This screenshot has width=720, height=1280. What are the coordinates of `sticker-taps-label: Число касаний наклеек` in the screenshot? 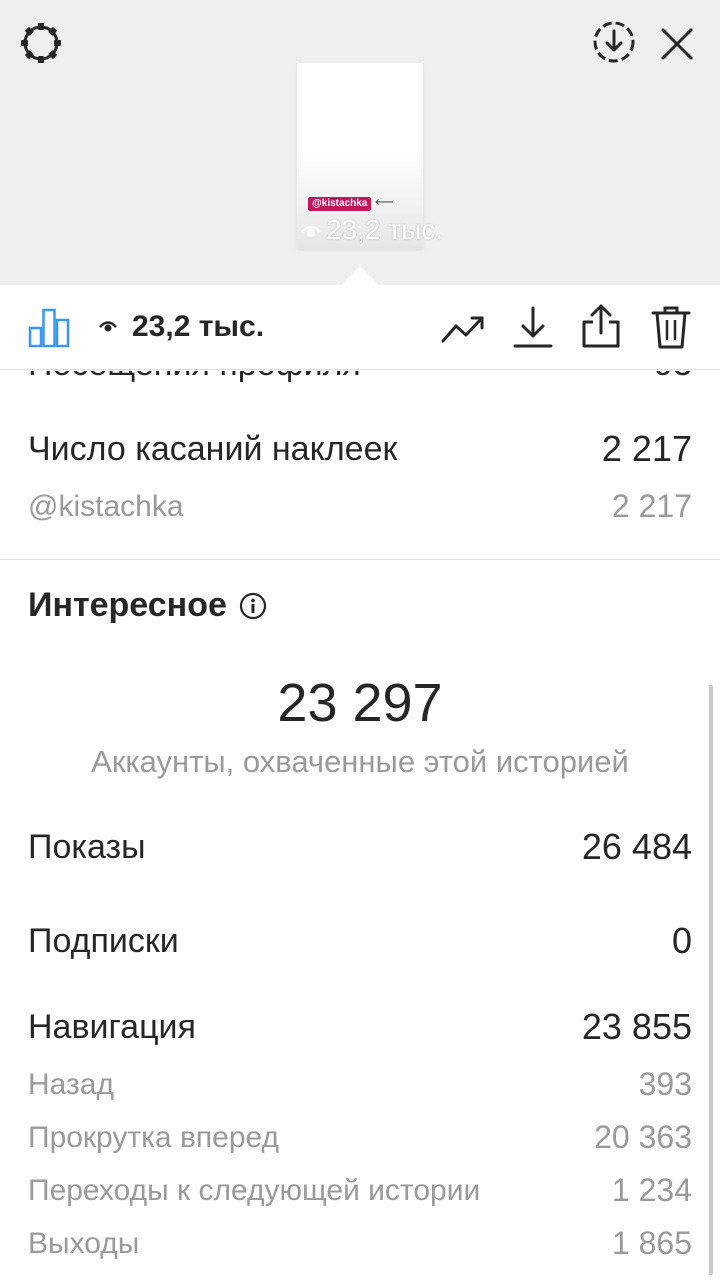 It's located at (213, 448).